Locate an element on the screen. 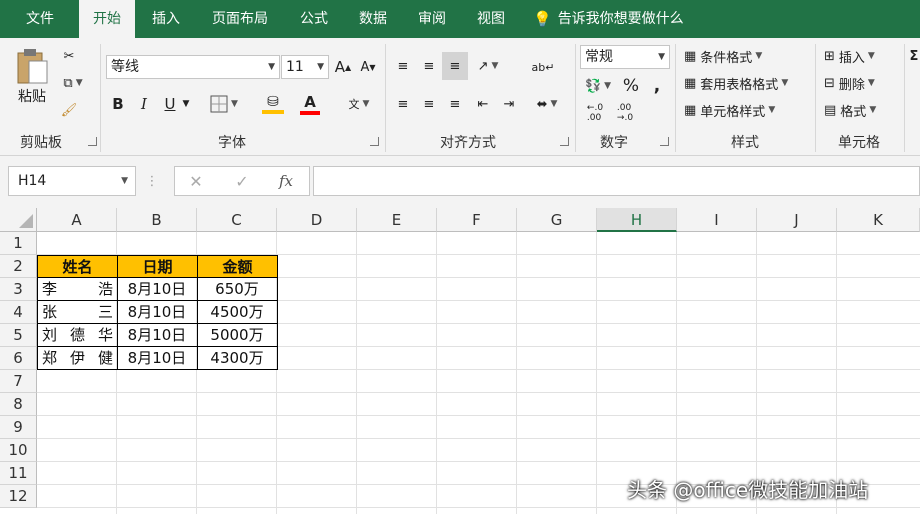 The height and width of the screenshot is (514, 920). underline-dropdown-icon: ▼ is located at coordinates (186, 104).